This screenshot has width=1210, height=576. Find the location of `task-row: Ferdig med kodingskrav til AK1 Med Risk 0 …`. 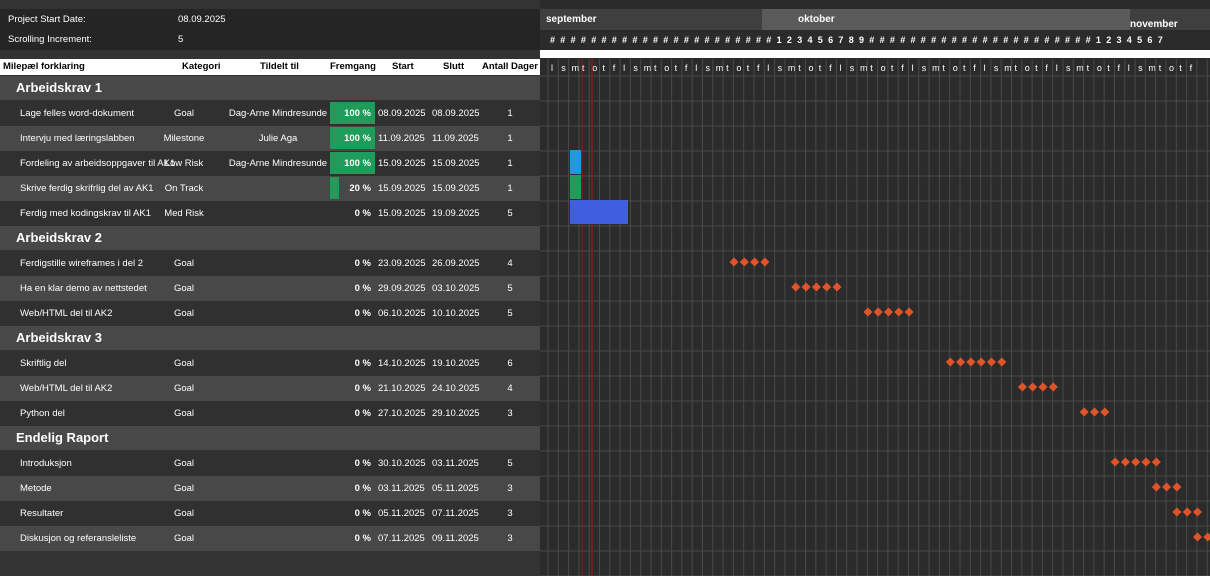

task-row: Ferdig med kodingskrav til AK1 Med Risk 0 … is located at coordinates (270, 213).